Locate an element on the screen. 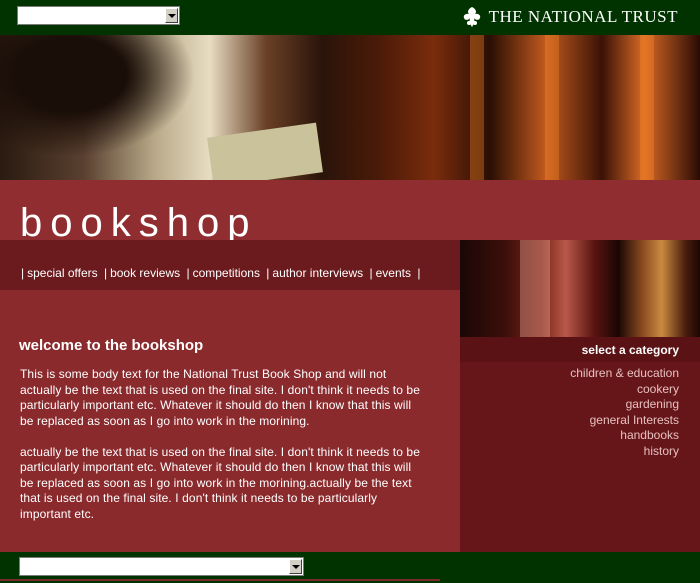 Image resolution: width=700 pixels, height=583 pixels. logo-text: THE NATIONAL TRUST is located at coordinates (583, 16).